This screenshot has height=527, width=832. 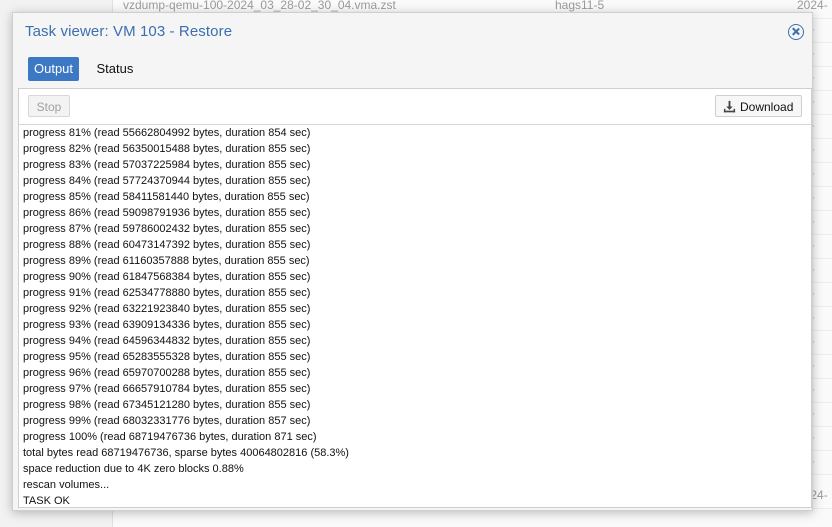 What do you see at coordinates (87, 69) in the screenshot?
I see `tab-bar: Output Status` at bounding box center [87, 69].